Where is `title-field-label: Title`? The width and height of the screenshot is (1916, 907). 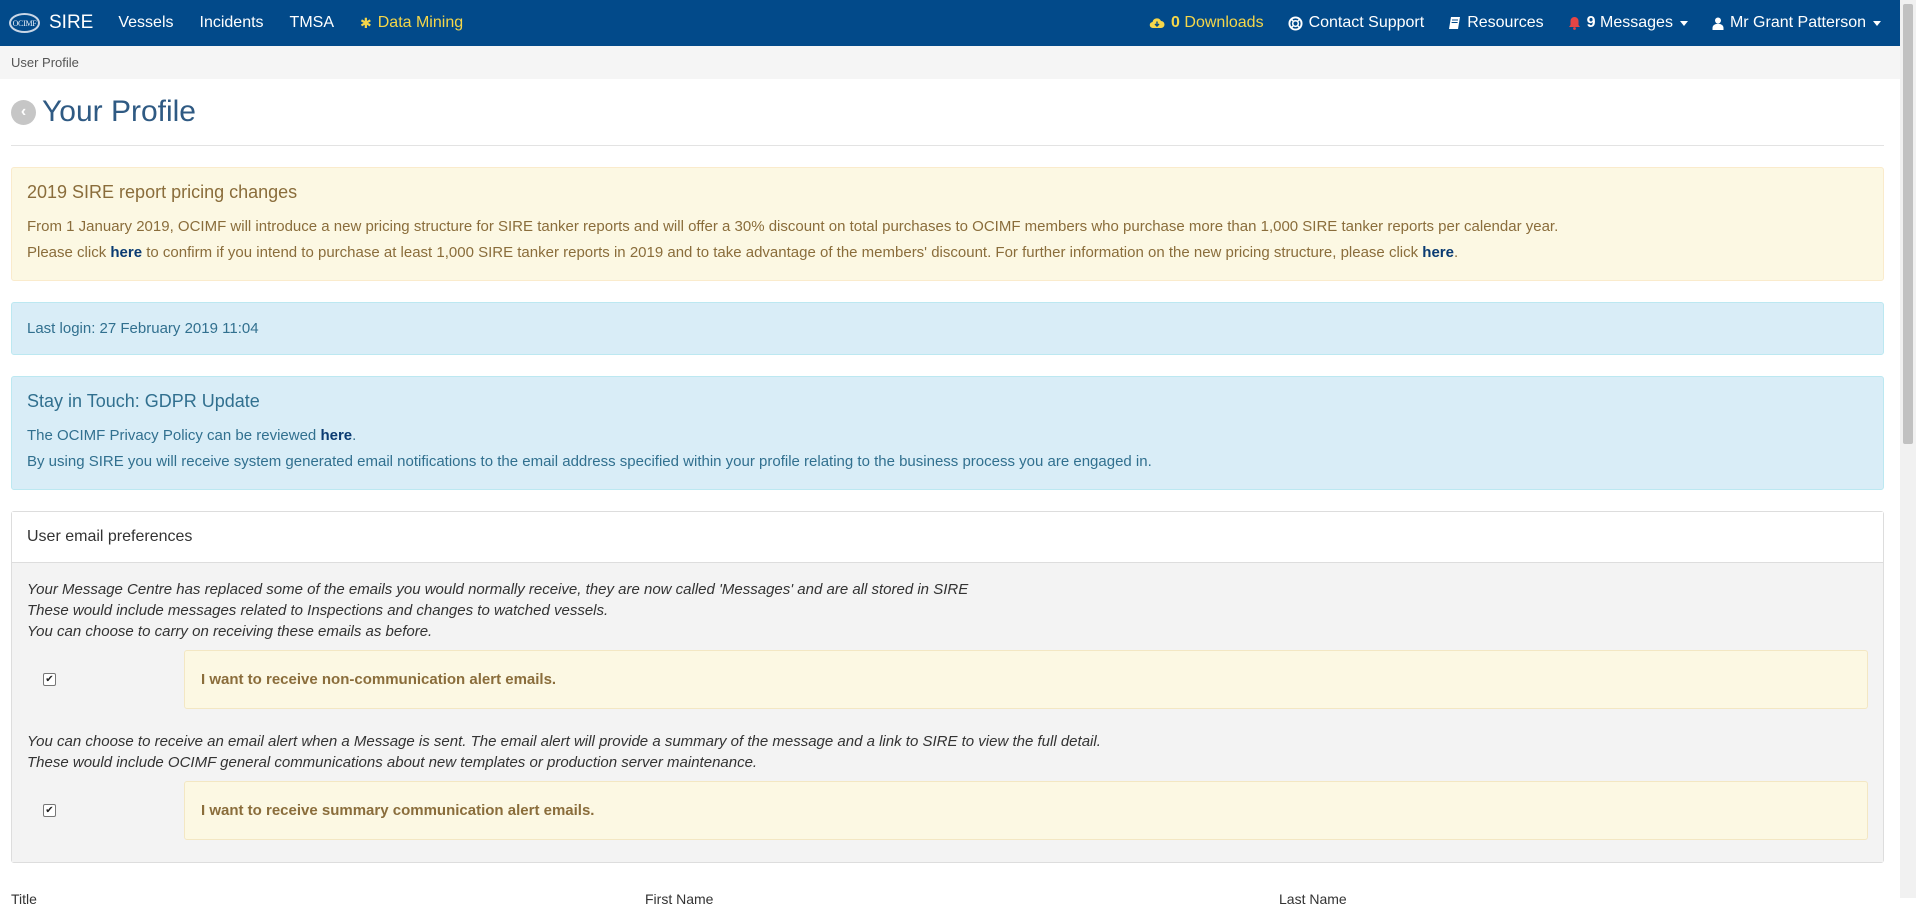 title-field-label: Title is located at coordinates (24, 899).